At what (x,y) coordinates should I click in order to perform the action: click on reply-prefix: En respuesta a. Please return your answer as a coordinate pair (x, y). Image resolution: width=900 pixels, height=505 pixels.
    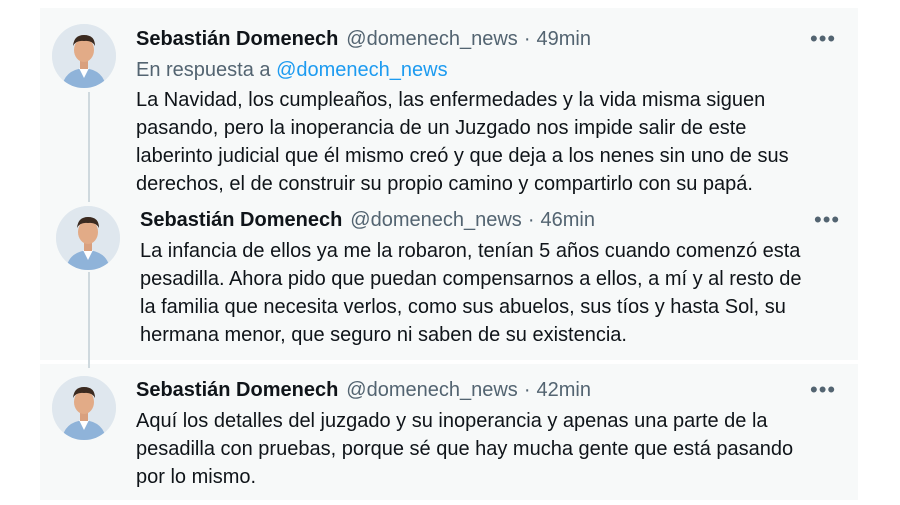
    Looking at the image, I should click on (203, 70).